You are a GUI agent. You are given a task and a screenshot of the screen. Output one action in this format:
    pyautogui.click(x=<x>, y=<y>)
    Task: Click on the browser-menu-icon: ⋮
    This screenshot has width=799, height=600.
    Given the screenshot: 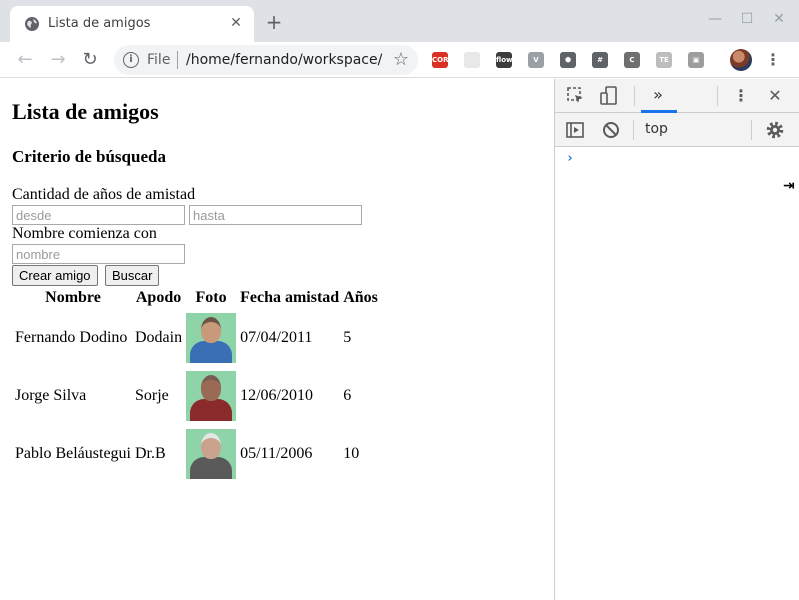 What is the action you would take?
    pyautogui.click(x=773, y=60)
    